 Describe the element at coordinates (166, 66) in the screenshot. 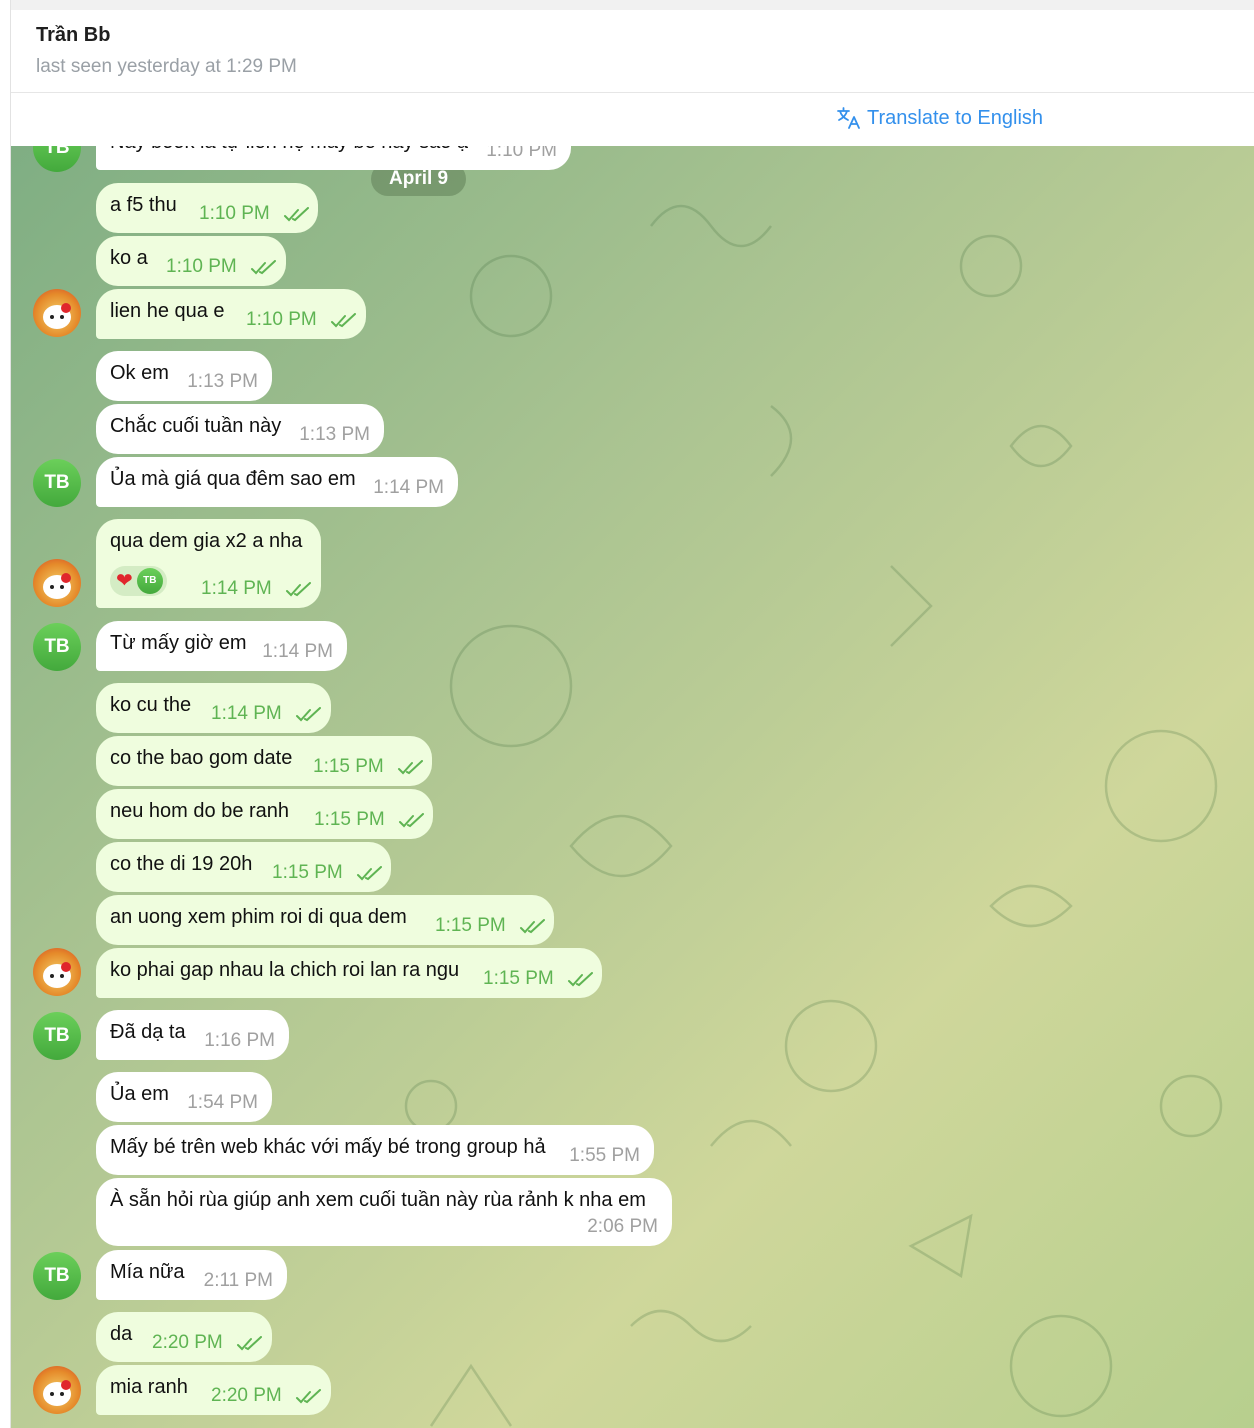

I see `contact-status: last seen yesterday at 1:29 PM` at that location.